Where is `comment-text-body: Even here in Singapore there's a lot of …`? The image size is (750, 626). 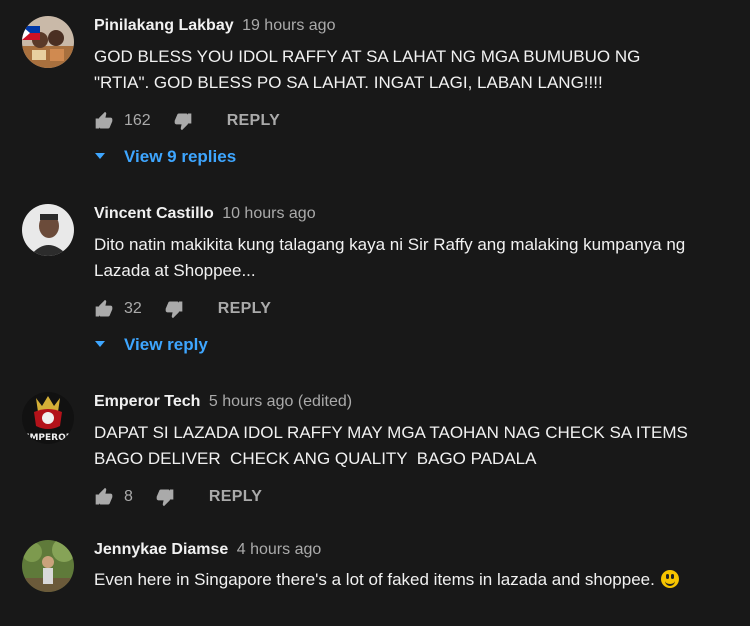 comment-text-body: Even here in Singapore there's a lot of … is located at coordinates (374, 579).